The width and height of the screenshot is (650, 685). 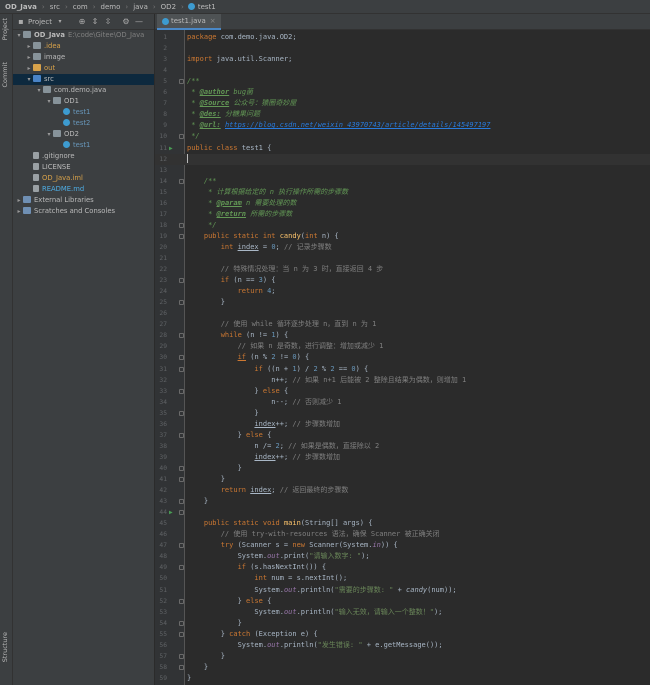 What do you see at coordinates (163, 170) in the screenshot?
I see `line-number: 13` at bounding box center [163, 170].